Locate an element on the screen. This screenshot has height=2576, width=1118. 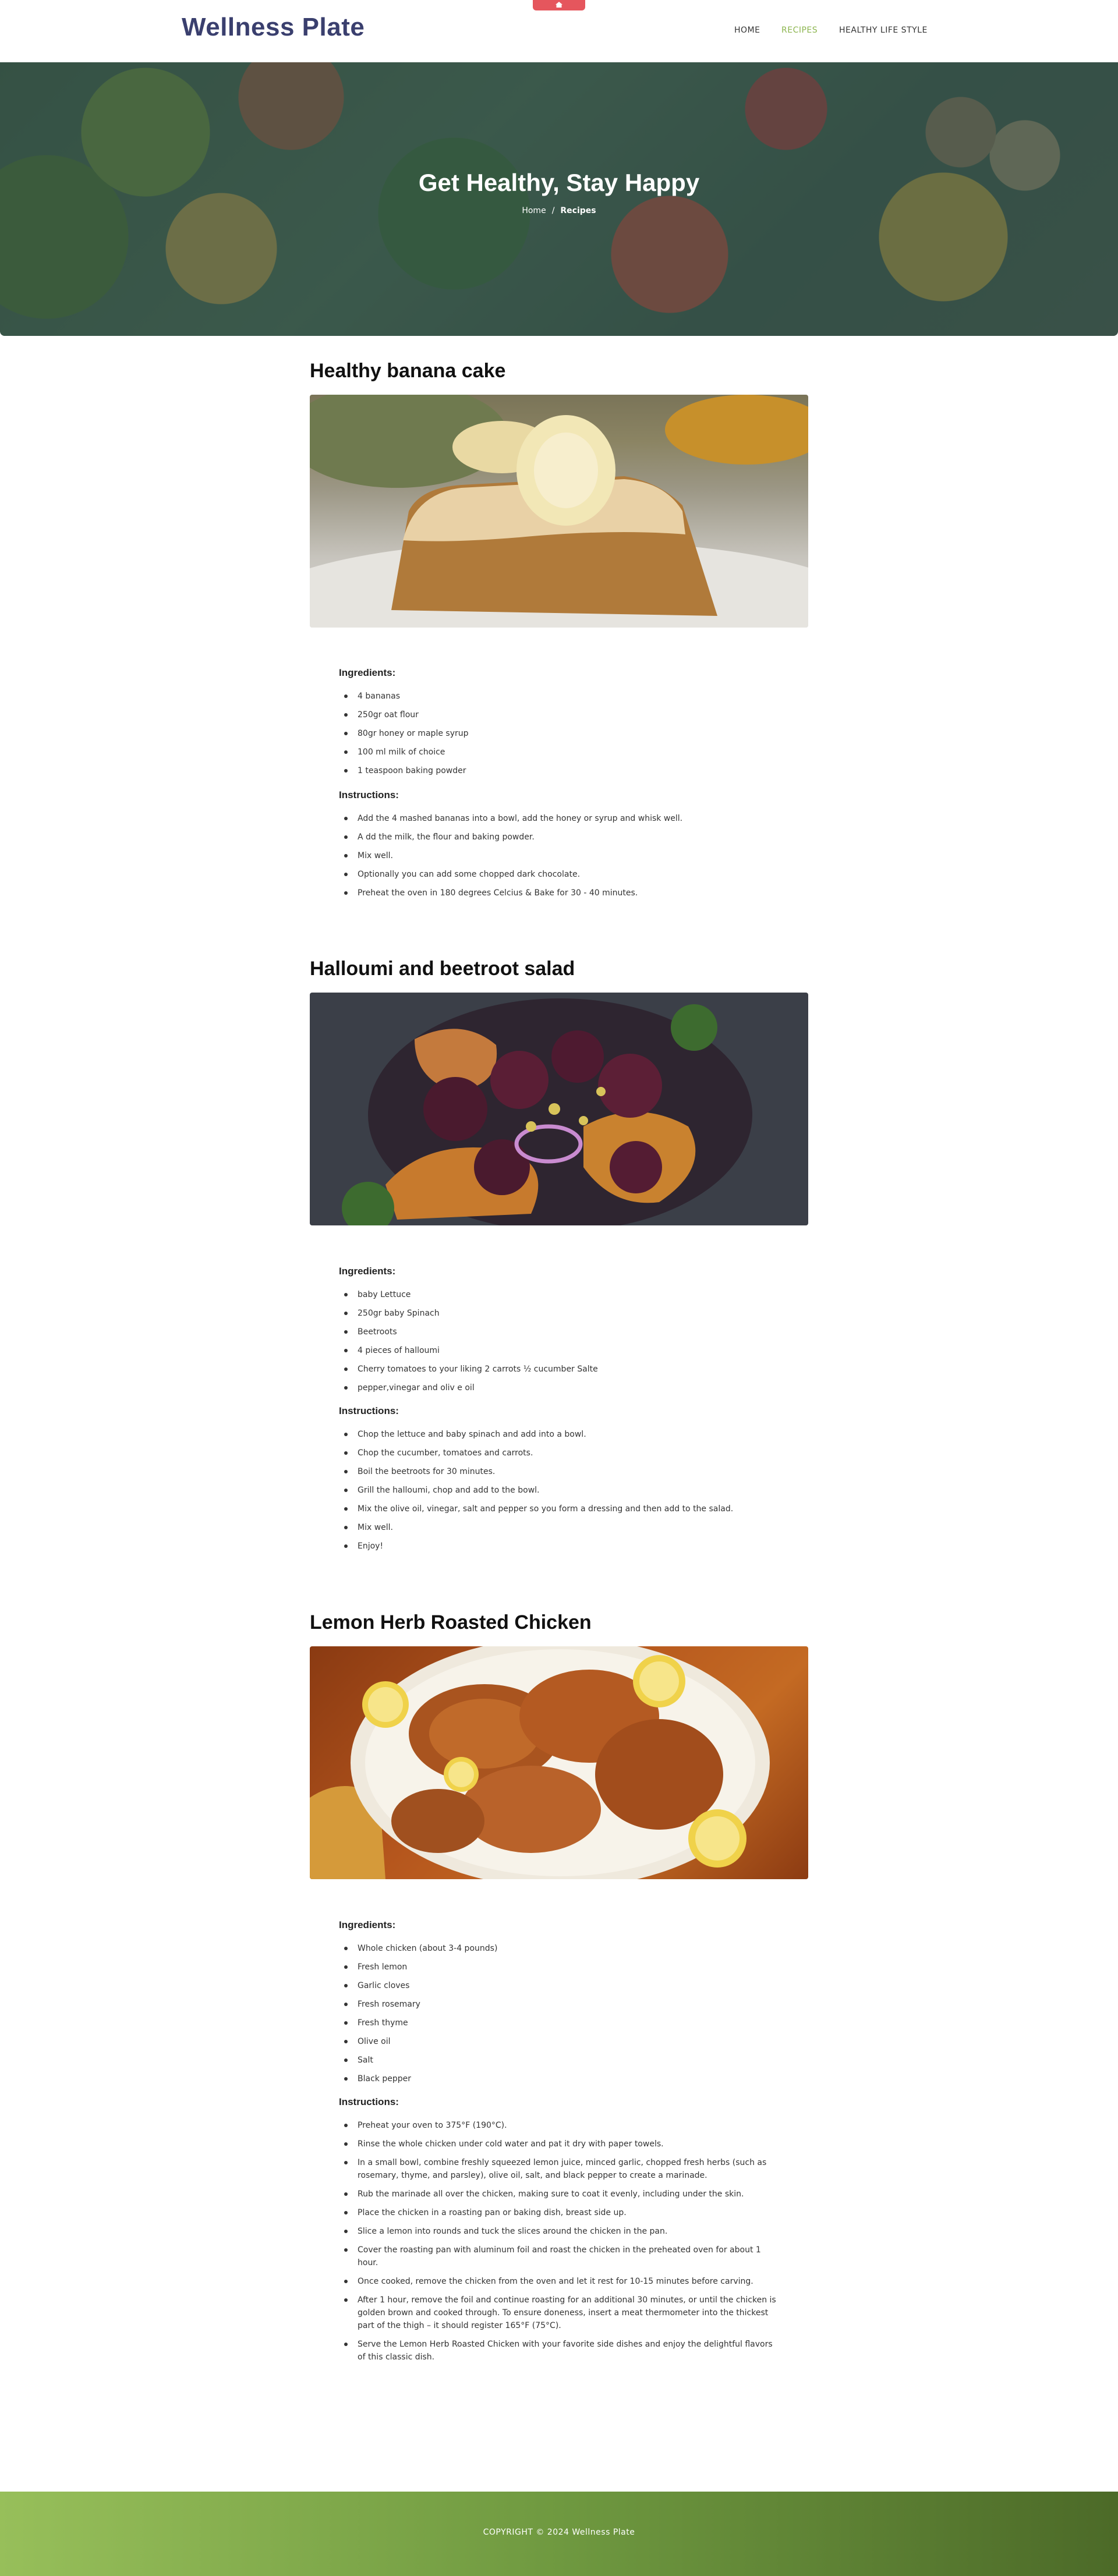
nav-recipes: RECIPES is located at coordinates (799, 30).